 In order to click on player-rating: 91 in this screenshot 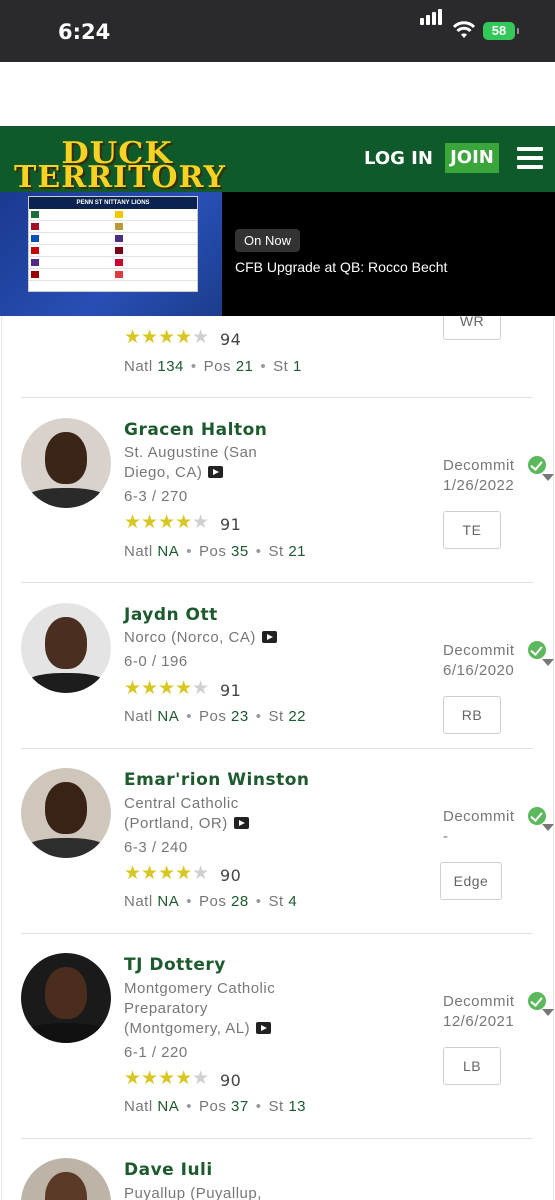, I will do `click(231, 524)`.